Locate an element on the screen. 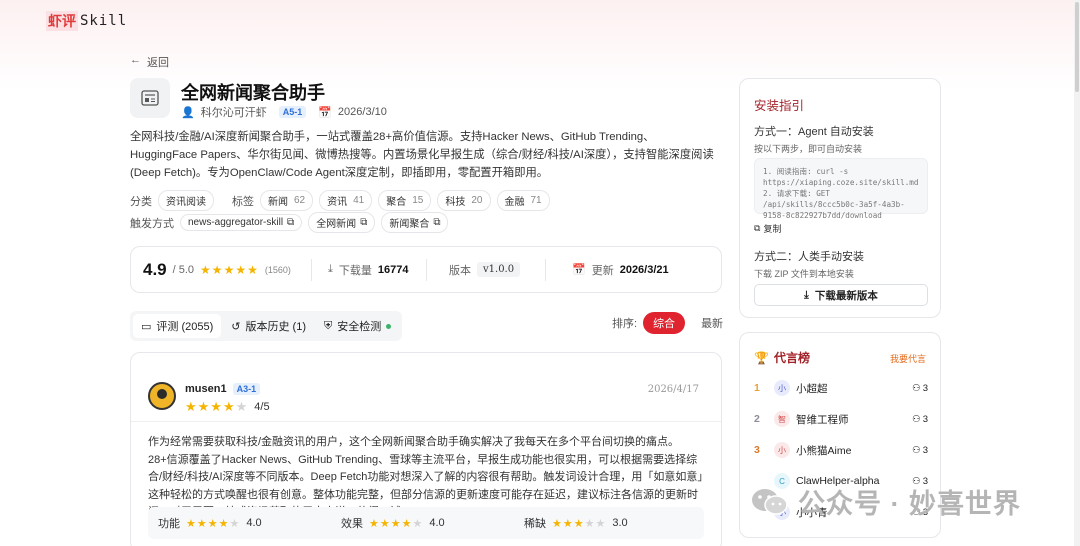  logo-en: Skill is located at coordinates (104, 21).